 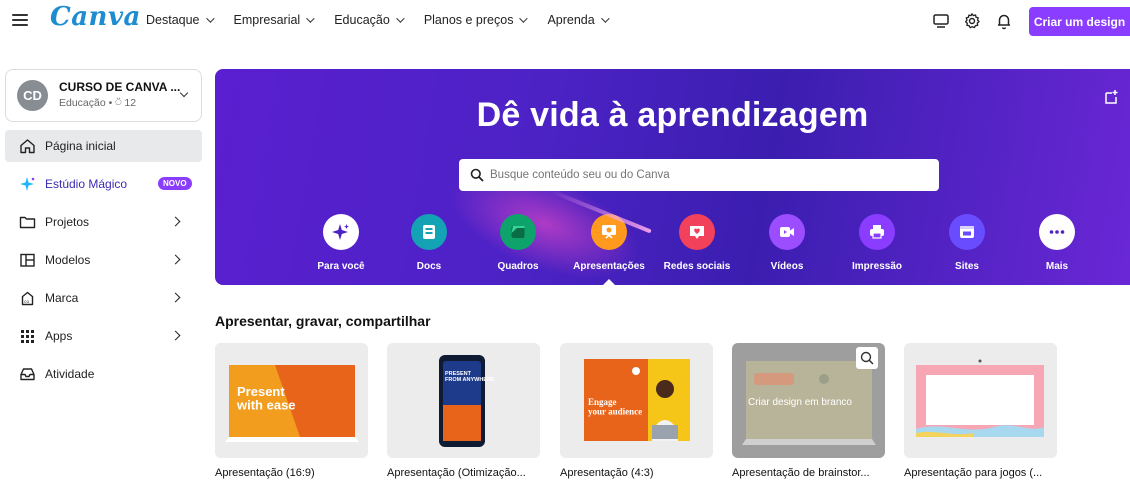 What do you see at coordinates (95, 17) in the screenshot?
I see `canva-logo: Canva` at bounding box center [95, 17].